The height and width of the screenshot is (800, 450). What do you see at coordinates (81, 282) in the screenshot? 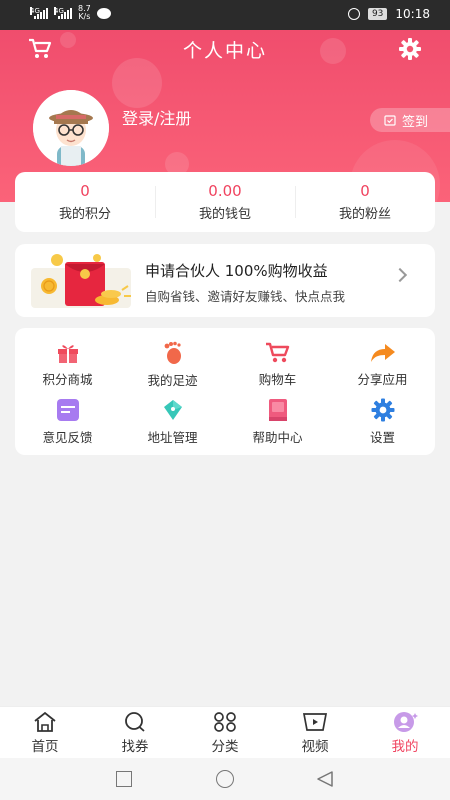
I see `red-envelope-icon` at bounding box center [81, 282].